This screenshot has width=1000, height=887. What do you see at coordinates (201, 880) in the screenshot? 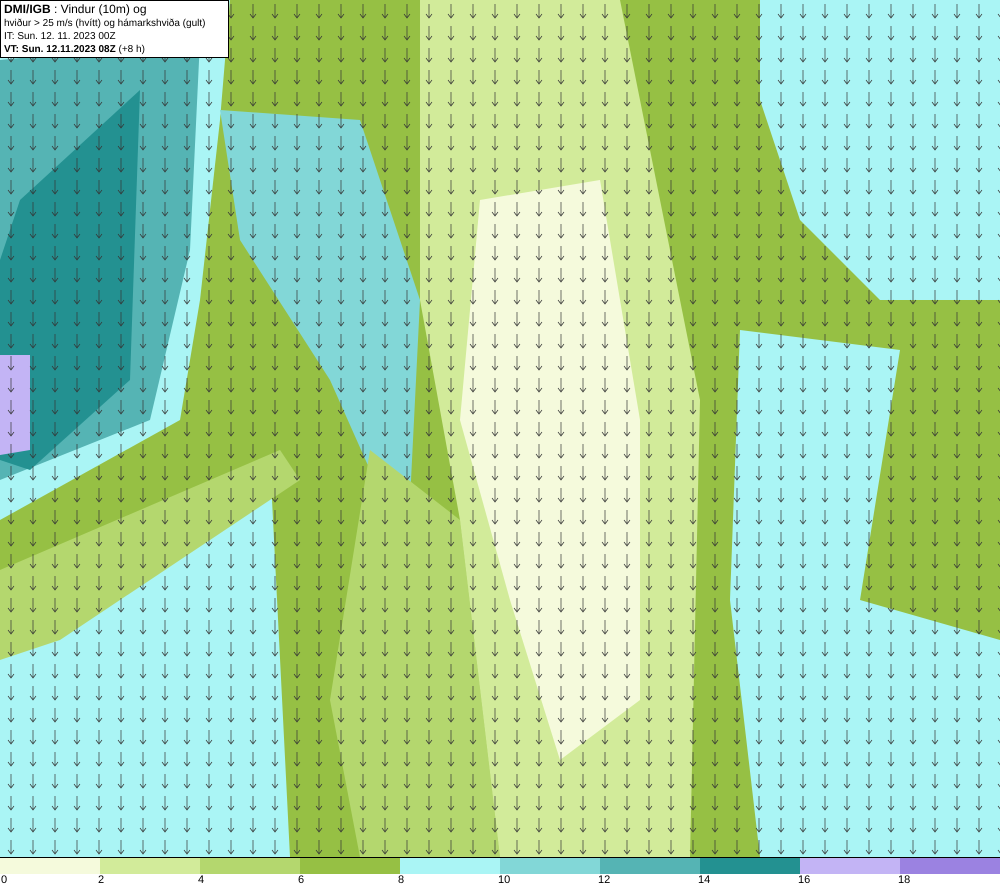
I see `legend-tick-label: 4` at bounding box center [201, 880].